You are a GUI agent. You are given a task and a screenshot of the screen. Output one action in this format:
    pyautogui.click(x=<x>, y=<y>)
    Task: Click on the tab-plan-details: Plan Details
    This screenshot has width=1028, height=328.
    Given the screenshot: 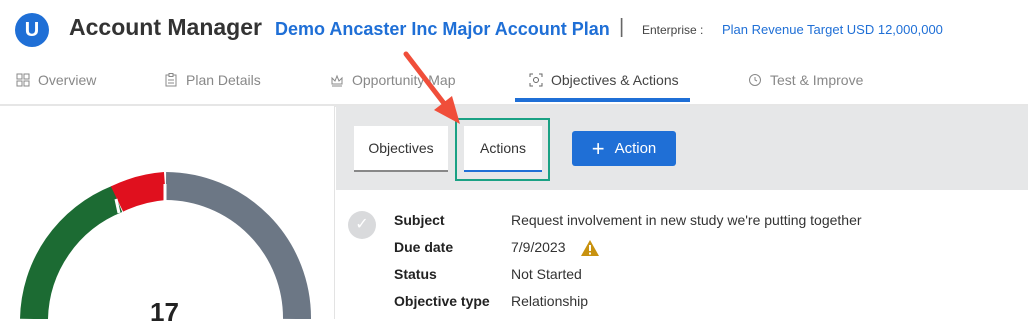 What is the action you would take?
    pyautogui.click(x=212, y=80)
    